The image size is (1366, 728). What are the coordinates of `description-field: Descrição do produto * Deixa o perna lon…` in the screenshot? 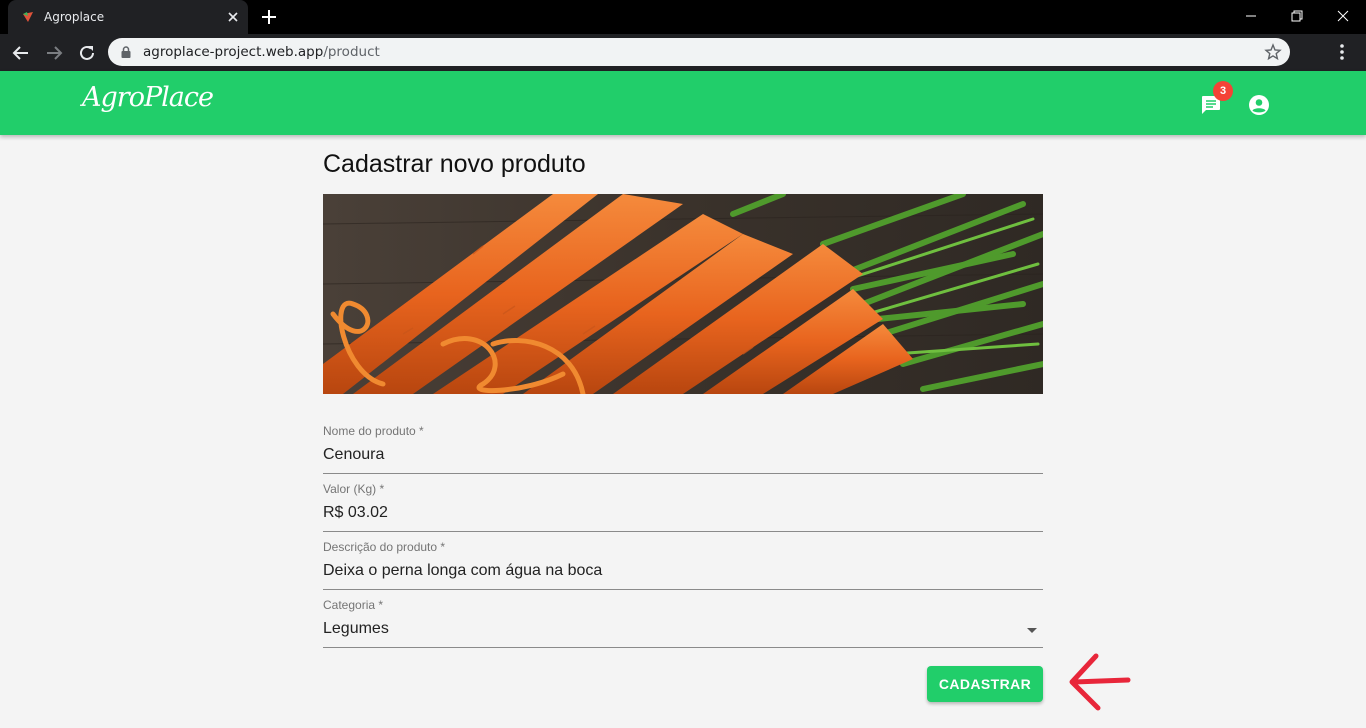 It's located at (683, 565).